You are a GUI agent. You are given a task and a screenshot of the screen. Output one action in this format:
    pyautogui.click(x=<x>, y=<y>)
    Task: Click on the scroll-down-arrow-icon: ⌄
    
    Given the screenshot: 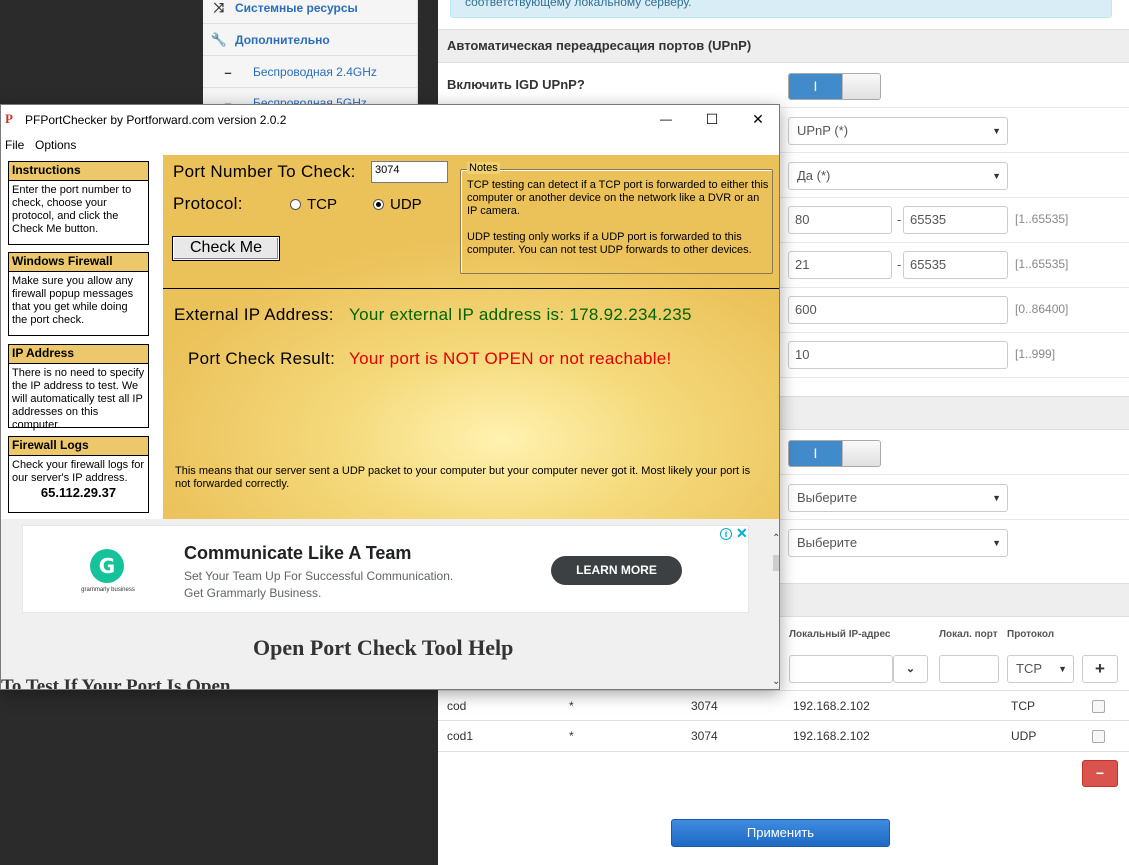 What is the action you would take?
    pyautogui.click(x=775, y=681)
    